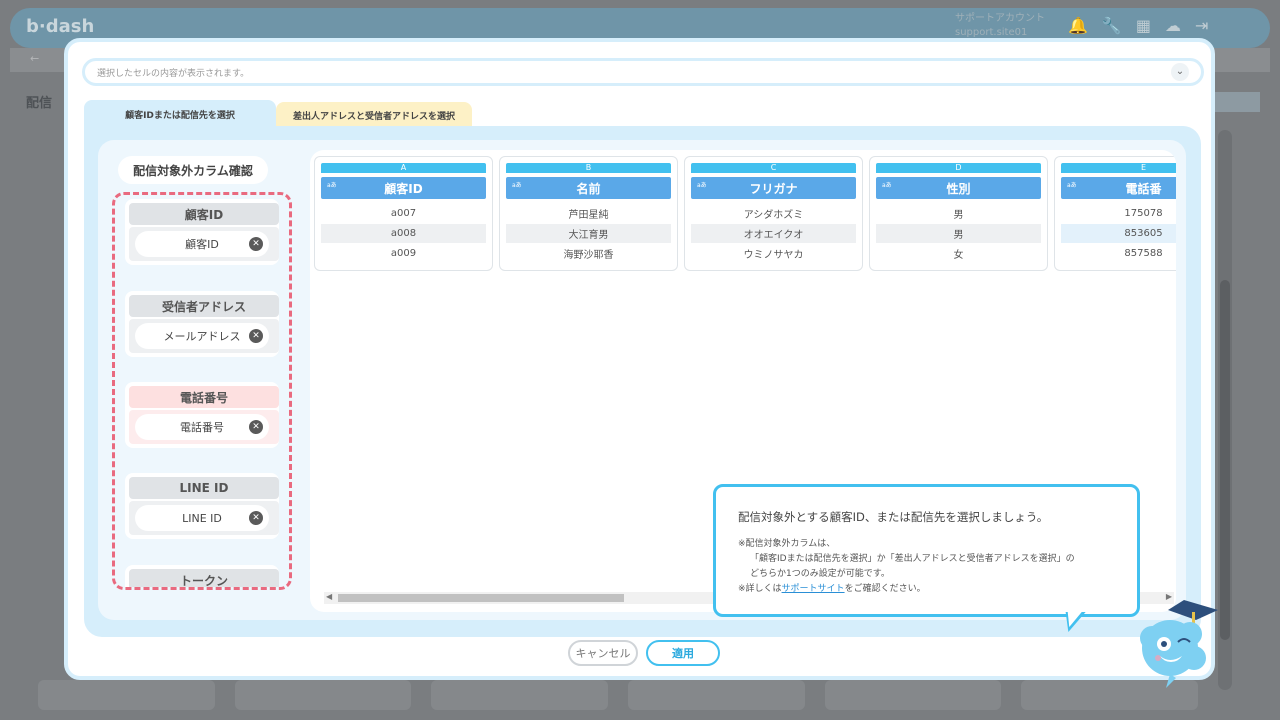 The height and width of the screenshot is (720, 1280). I want to click on table-cell: a009, so click(403, 253).